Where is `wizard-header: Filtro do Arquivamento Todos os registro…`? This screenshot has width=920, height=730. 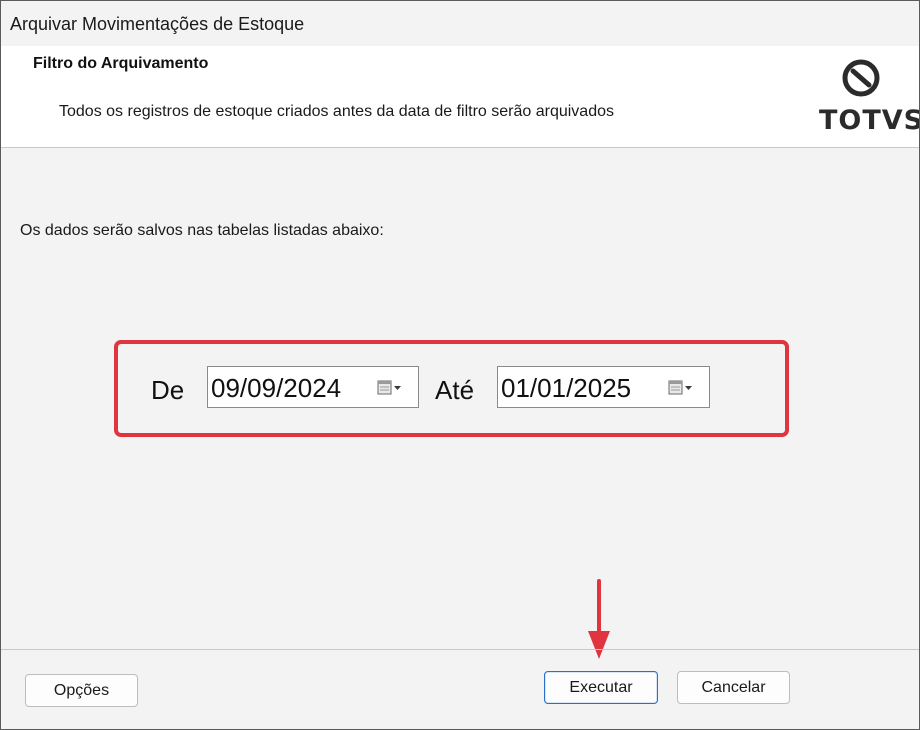 wizard-header: Filtro do Arquivamento Todos os registro… is located at coordinates (460, 97).